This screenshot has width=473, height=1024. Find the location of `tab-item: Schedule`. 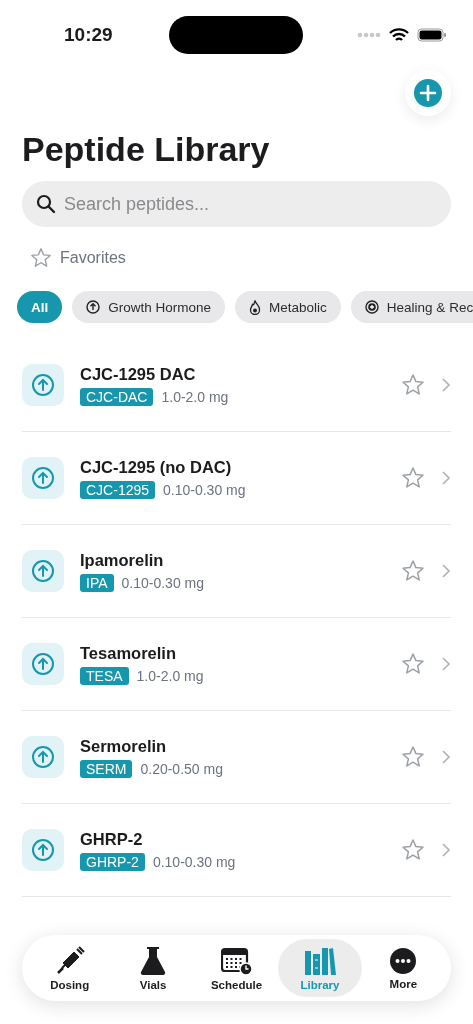

tab-item: Schedule is located at coordinates (236, 968).